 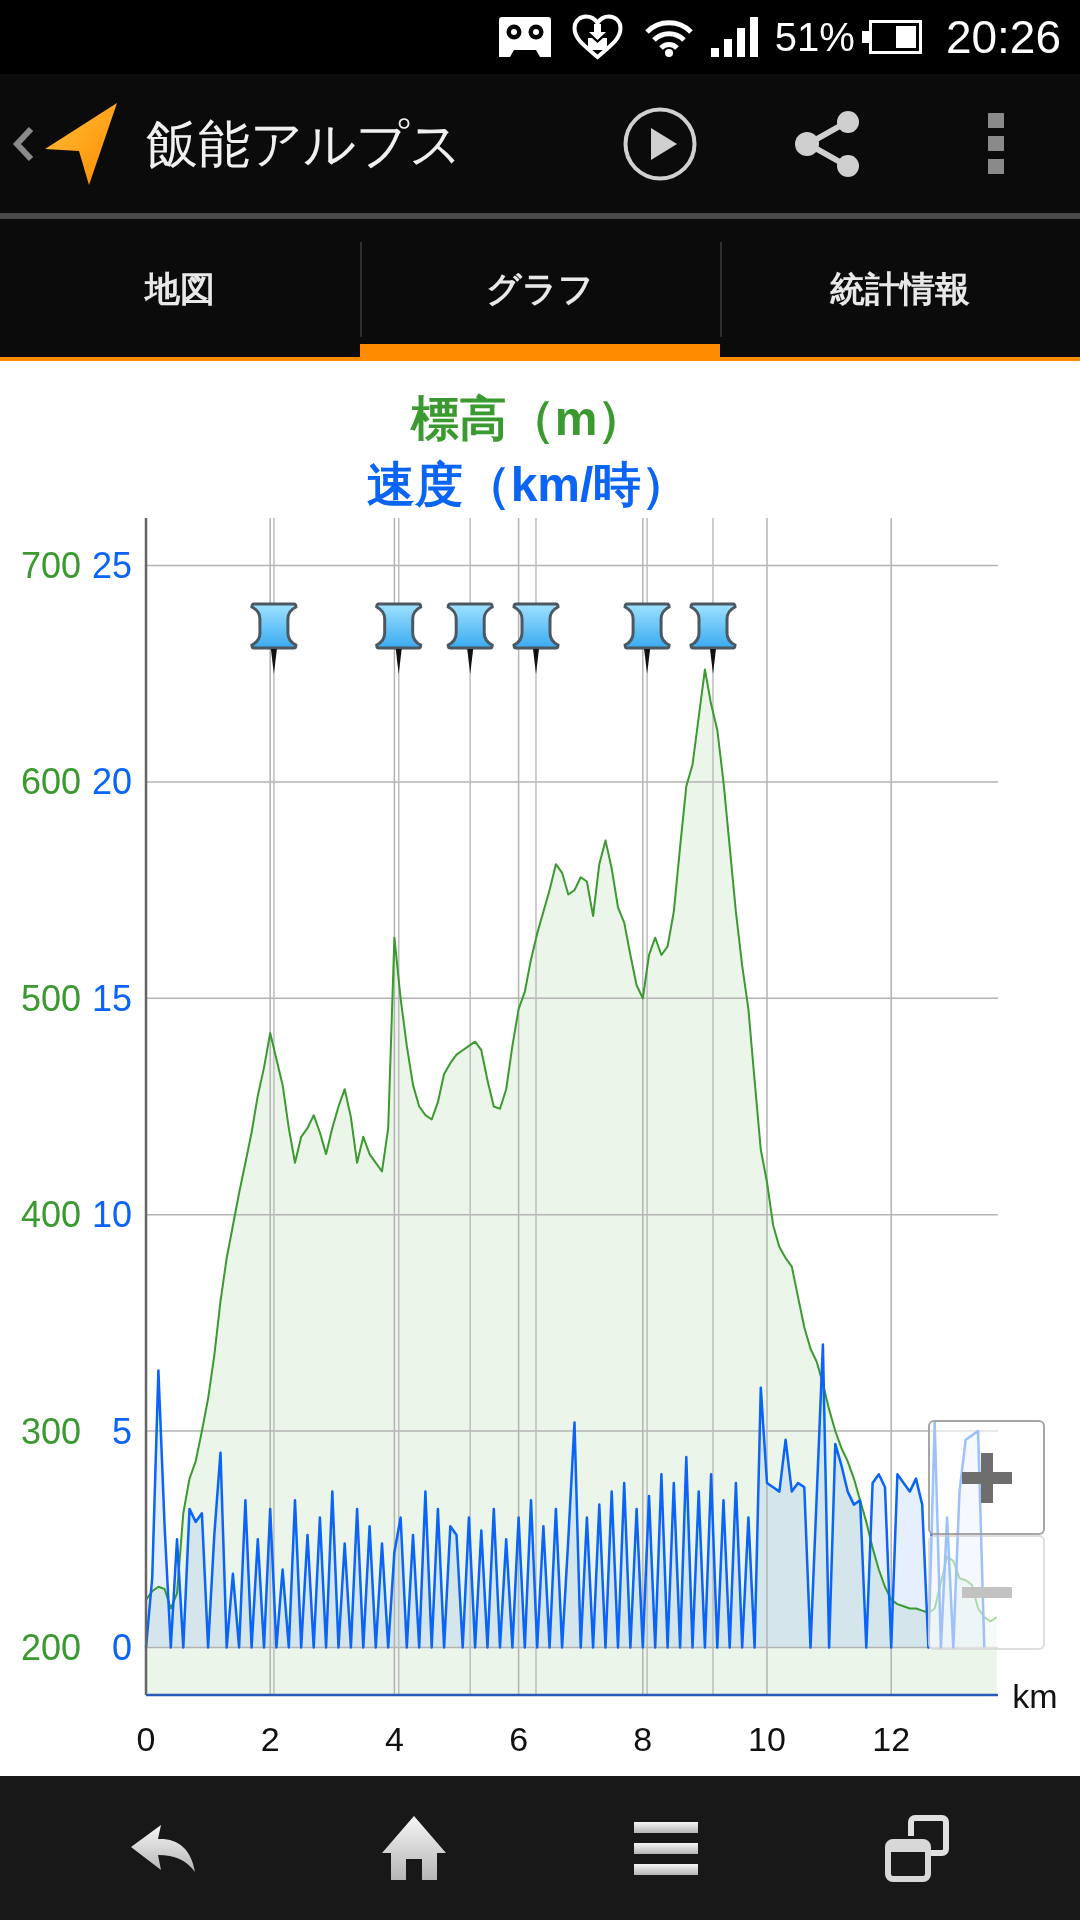 I want to click on x-axis-label: km, so click(x=1035, y=1696).